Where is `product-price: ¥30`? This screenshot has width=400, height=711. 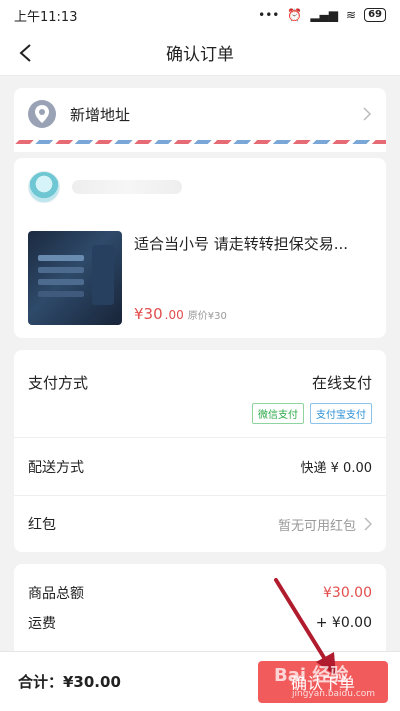 product-price: ¥30 is located at coordinates (148, 314).